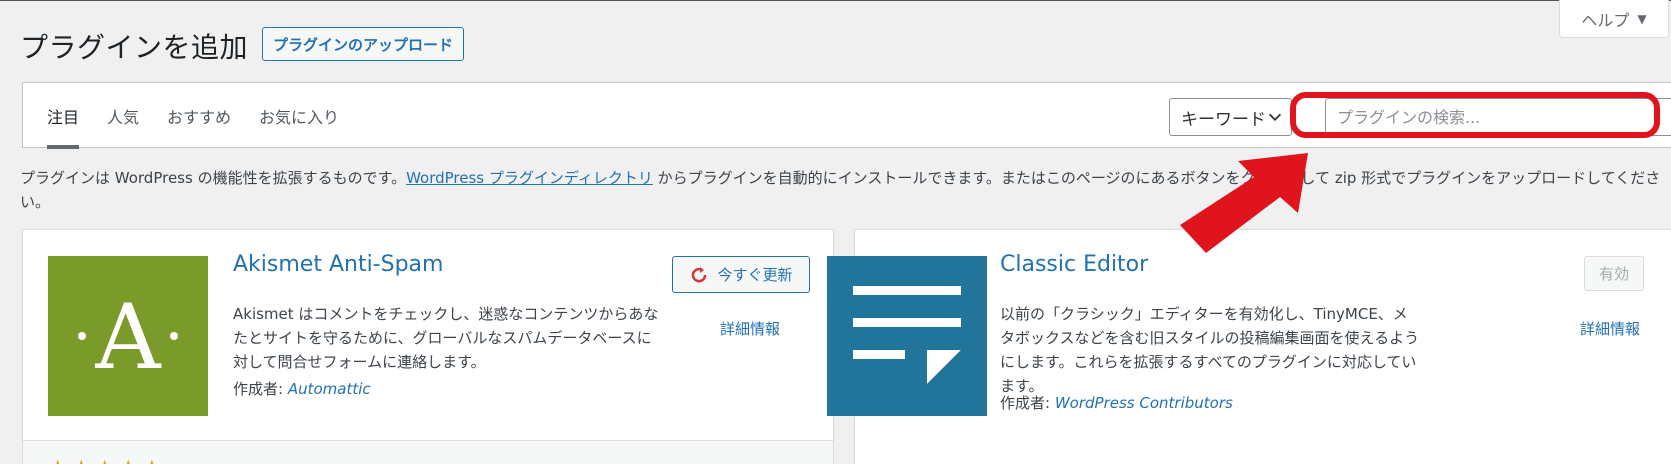 The image size is (1671, 464). Describe the element at coordinates (63, 116) in the screenshot. I see `tab-featured: 注目` at that location.